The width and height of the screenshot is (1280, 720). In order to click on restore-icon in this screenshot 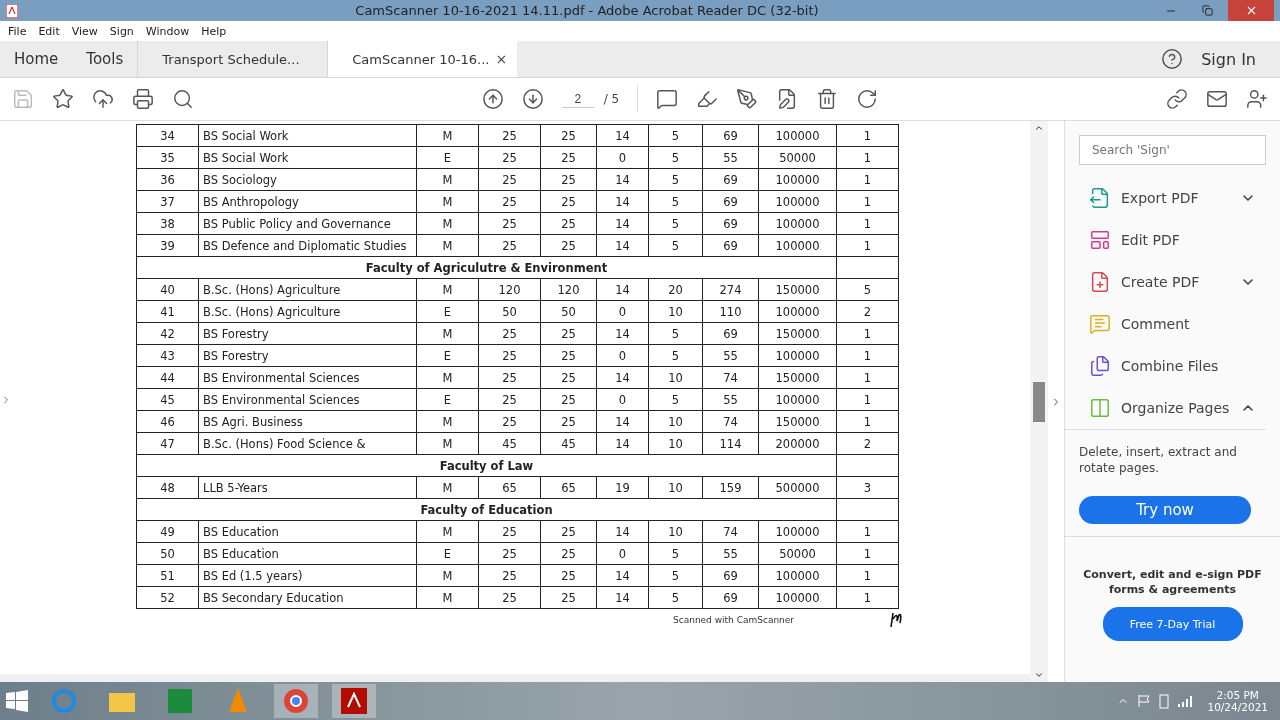, I will do `click(1207, 10)`.